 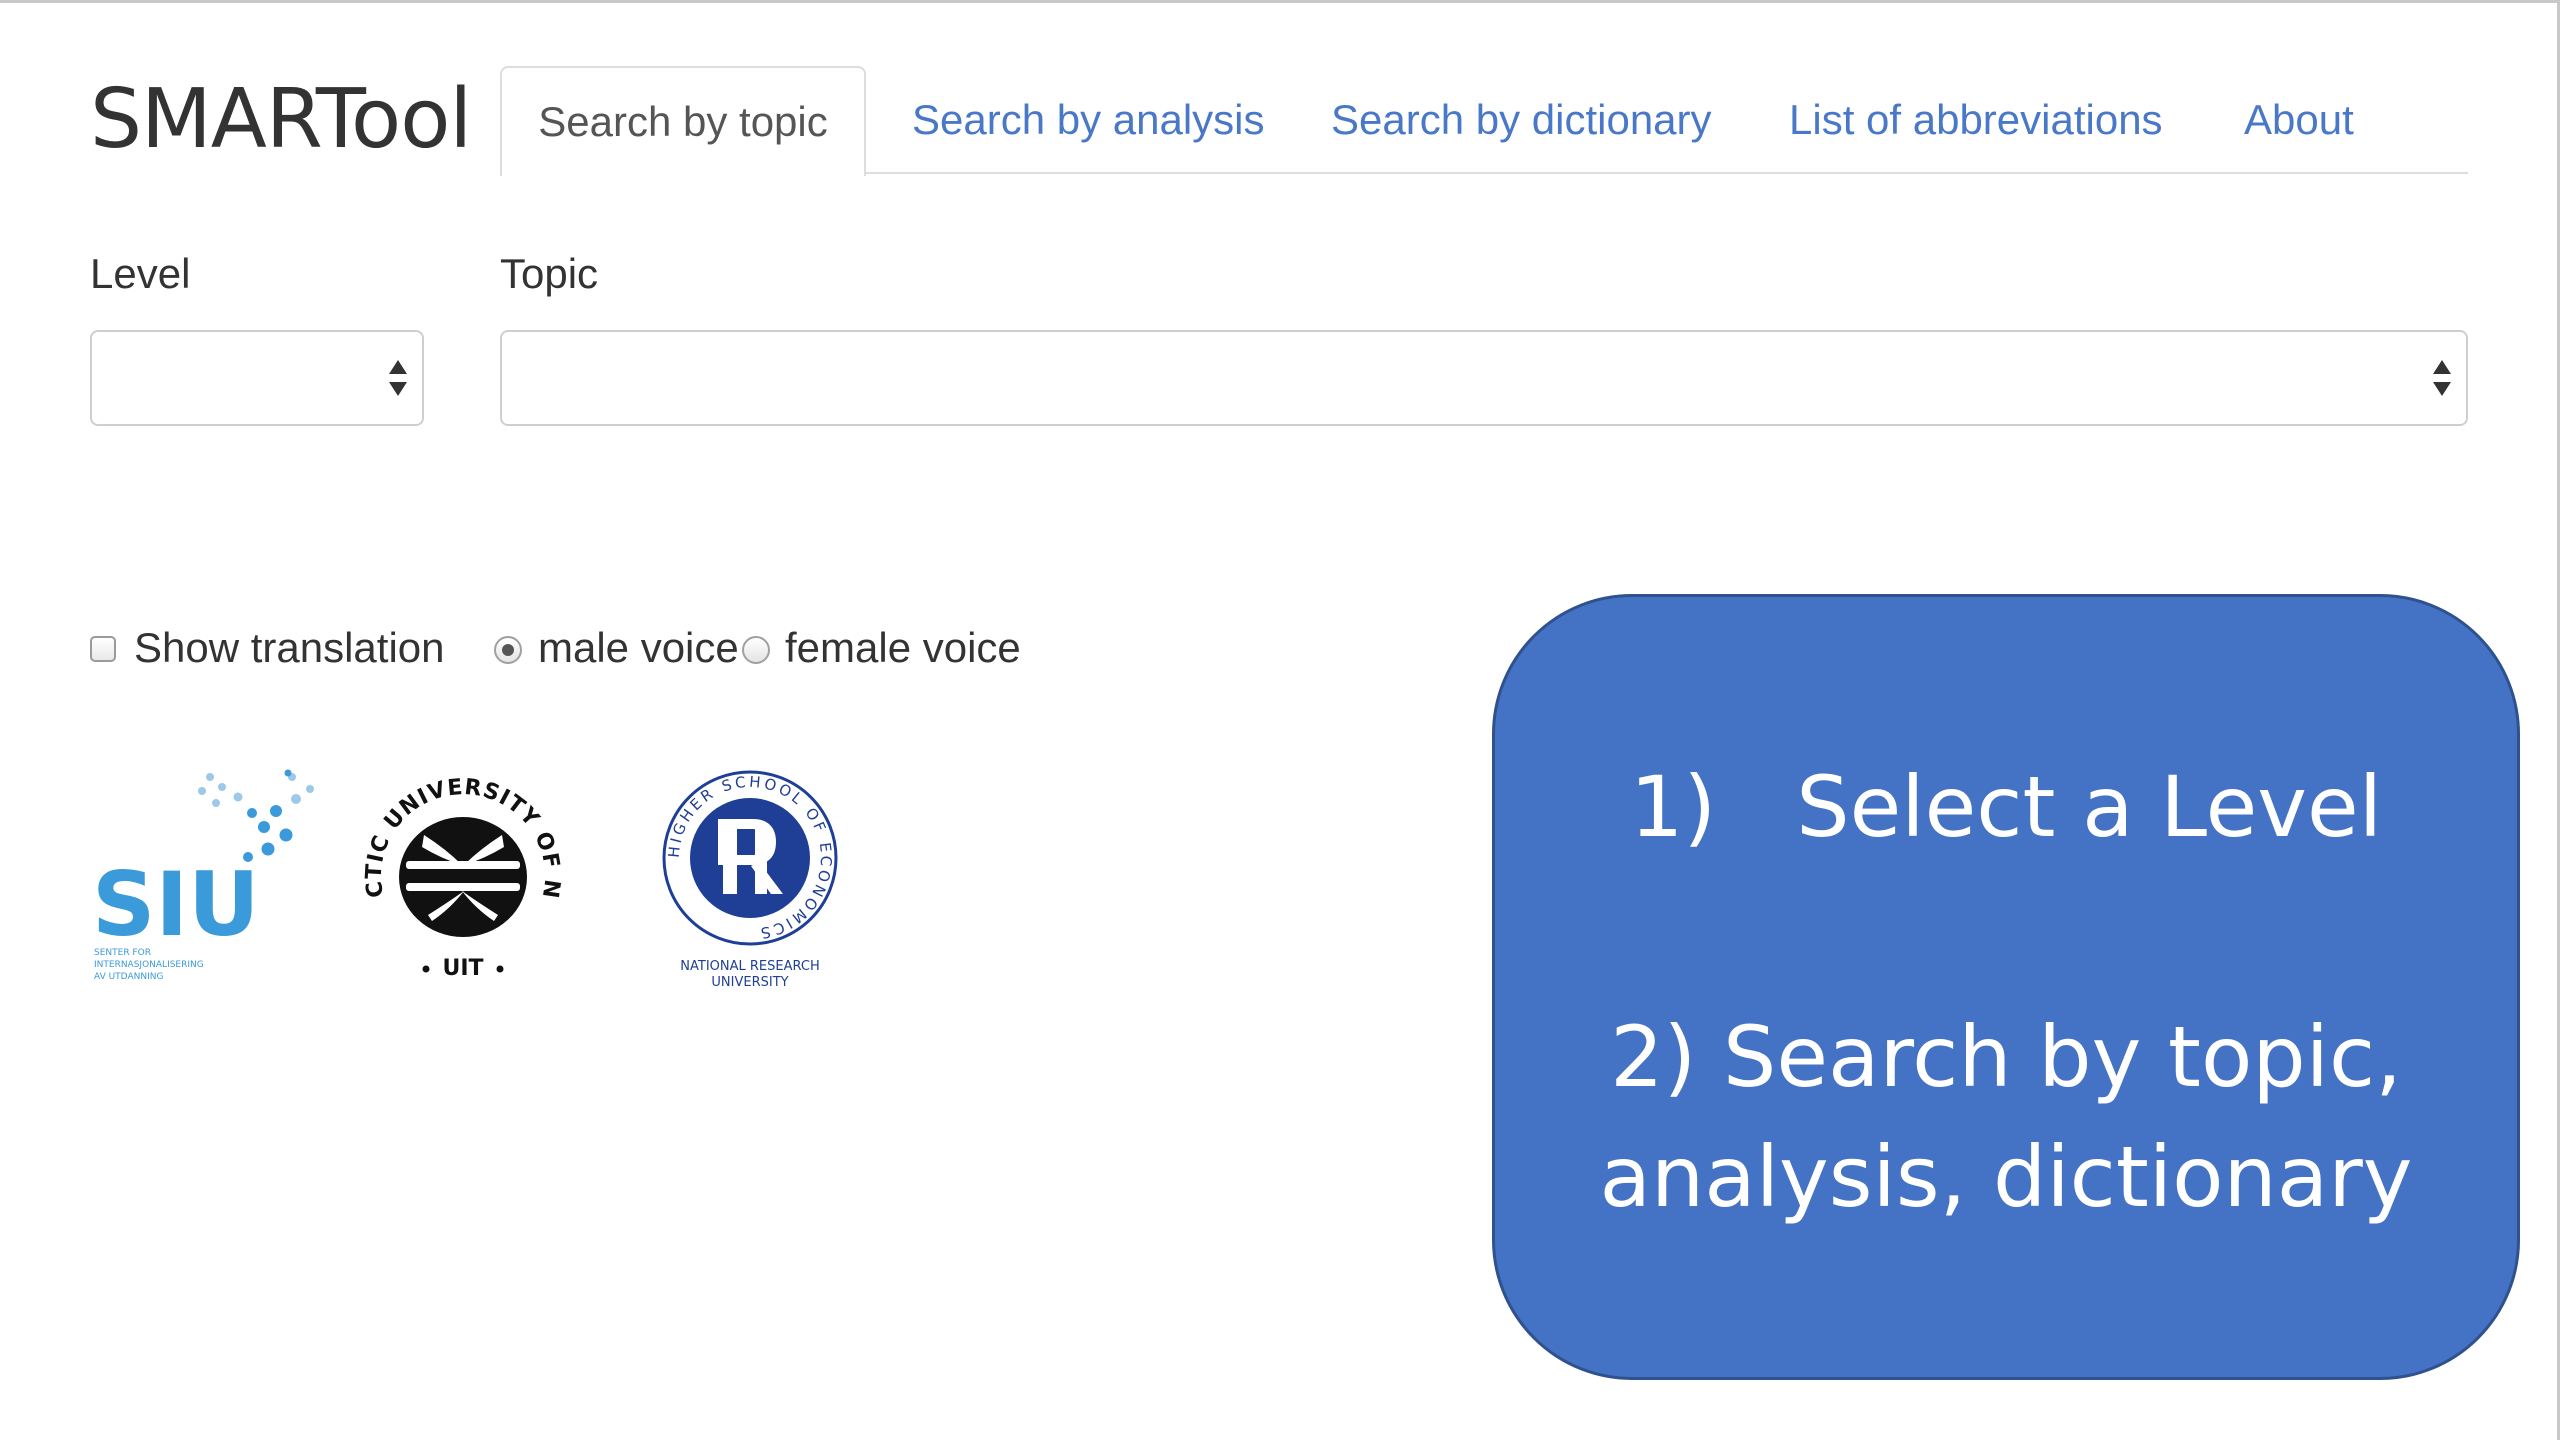 What do you see at coordinates (140, 273) in the screenshot?
I see `level-label: Level` at bounding box center [140, 273].